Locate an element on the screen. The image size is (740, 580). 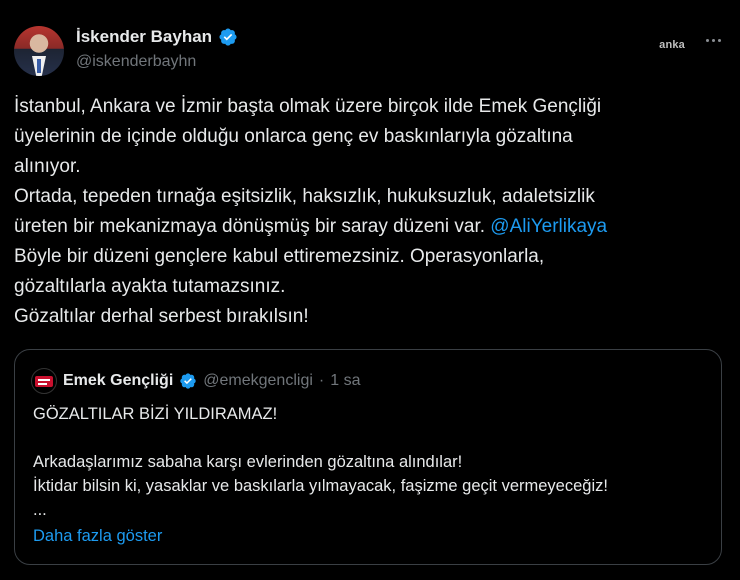
watermark-logo: anka is located at coordinates (672, 45).